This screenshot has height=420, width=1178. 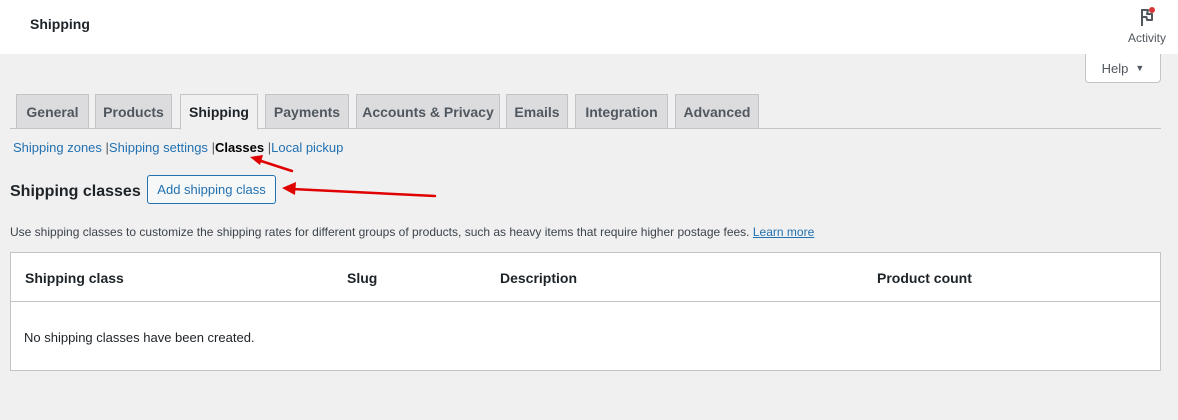 I want to click on tab-payments: Payments, so click(x=307, y=111).